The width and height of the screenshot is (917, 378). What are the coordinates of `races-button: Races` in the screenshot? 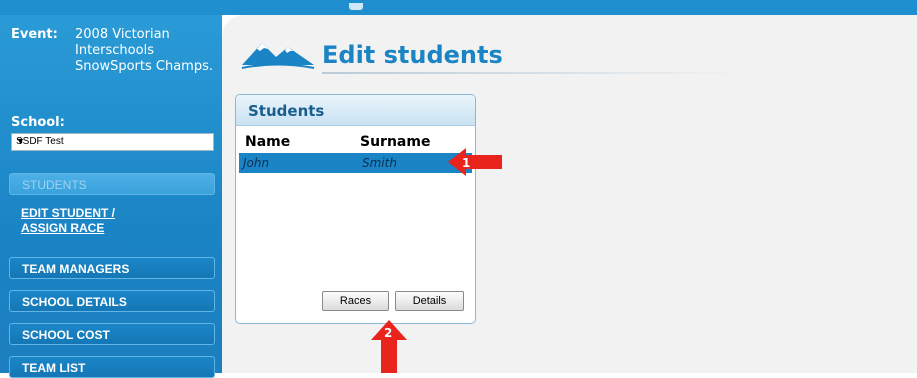 It's located at (355, 301).